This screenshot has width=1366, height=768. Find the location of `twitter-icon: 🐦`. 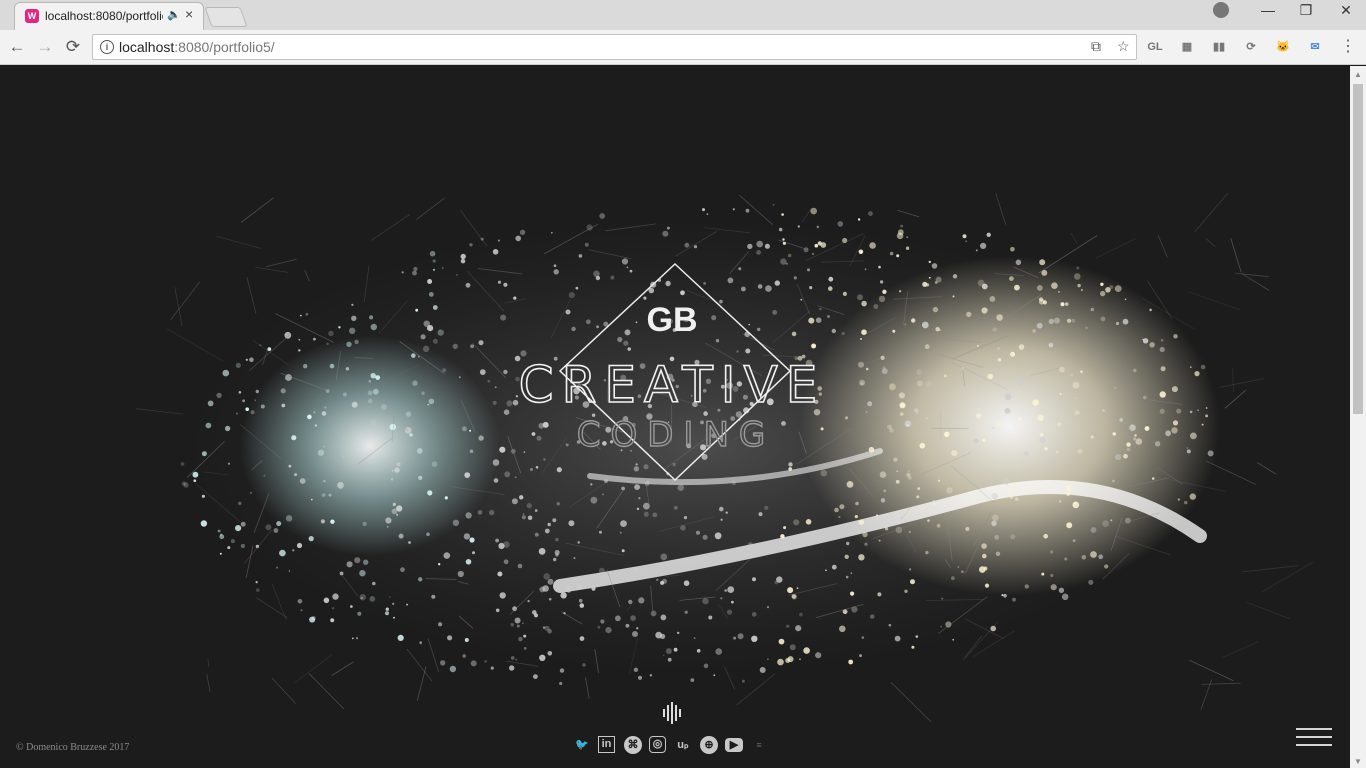

twitter-icon: 🐦 is located at coordinates (582, 745).